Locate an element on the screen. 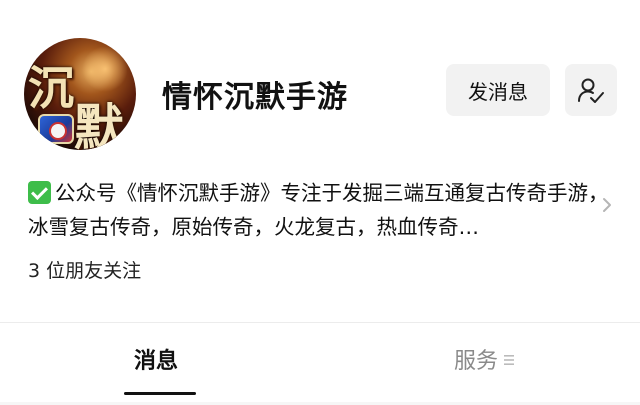 This screenshot has height=405, width=640. send-message-button: 发消息 is located at coordinates (498, 90).